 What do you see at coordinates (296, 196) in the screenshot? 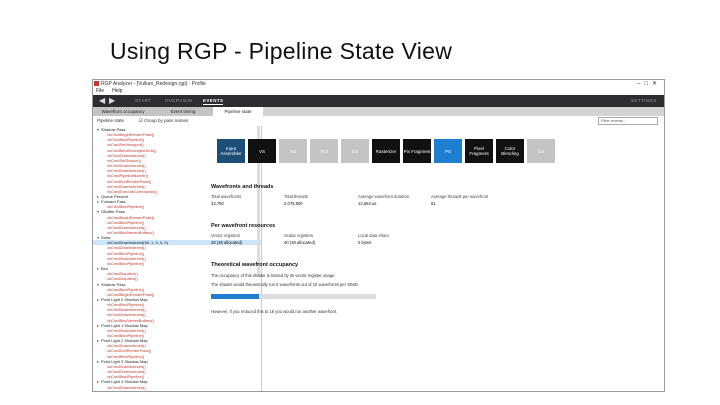
I see `total-threads-label: Total threads` at bounding box center [296, 196].